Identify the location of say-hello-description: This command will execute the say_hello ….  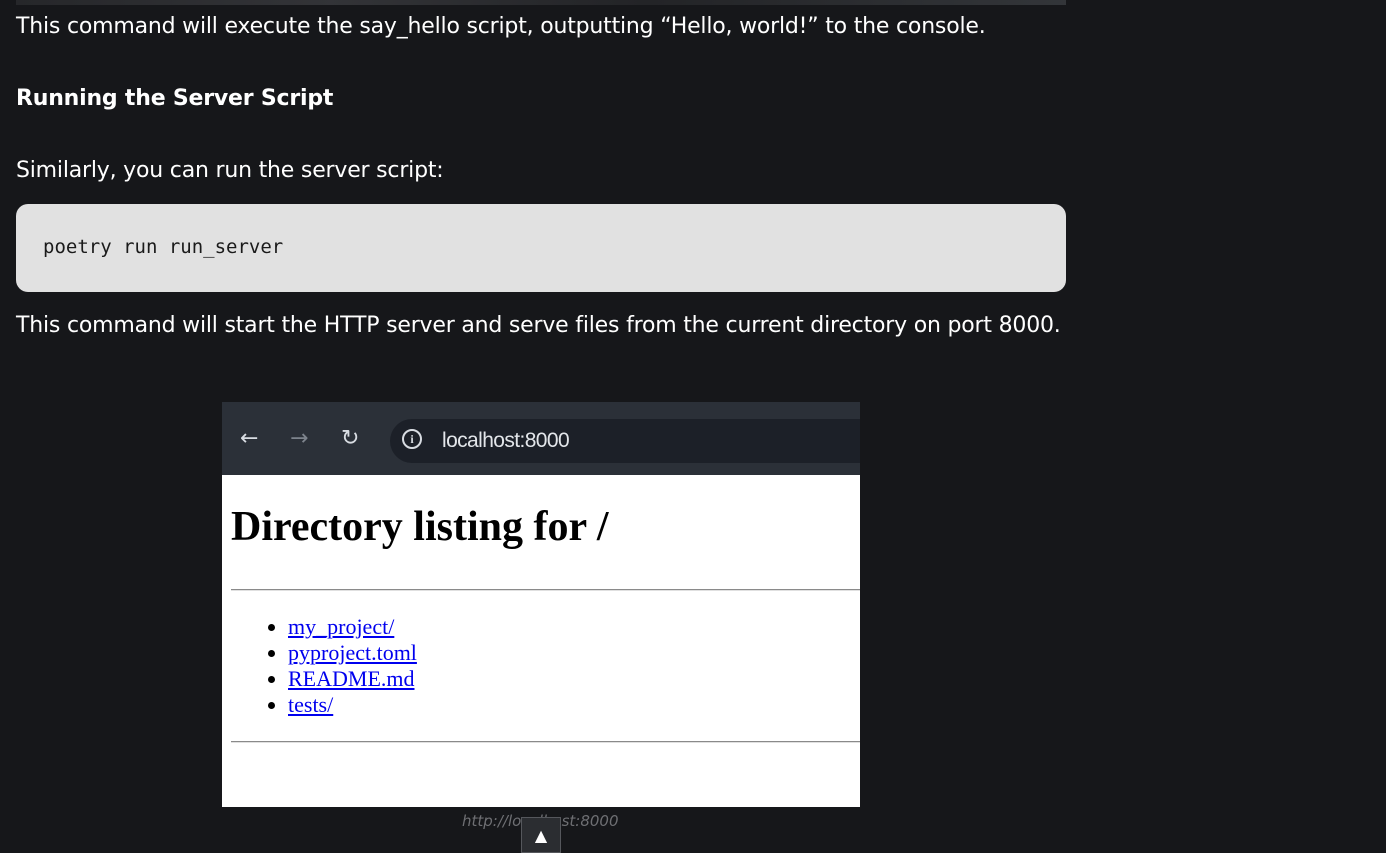
(501, 26).